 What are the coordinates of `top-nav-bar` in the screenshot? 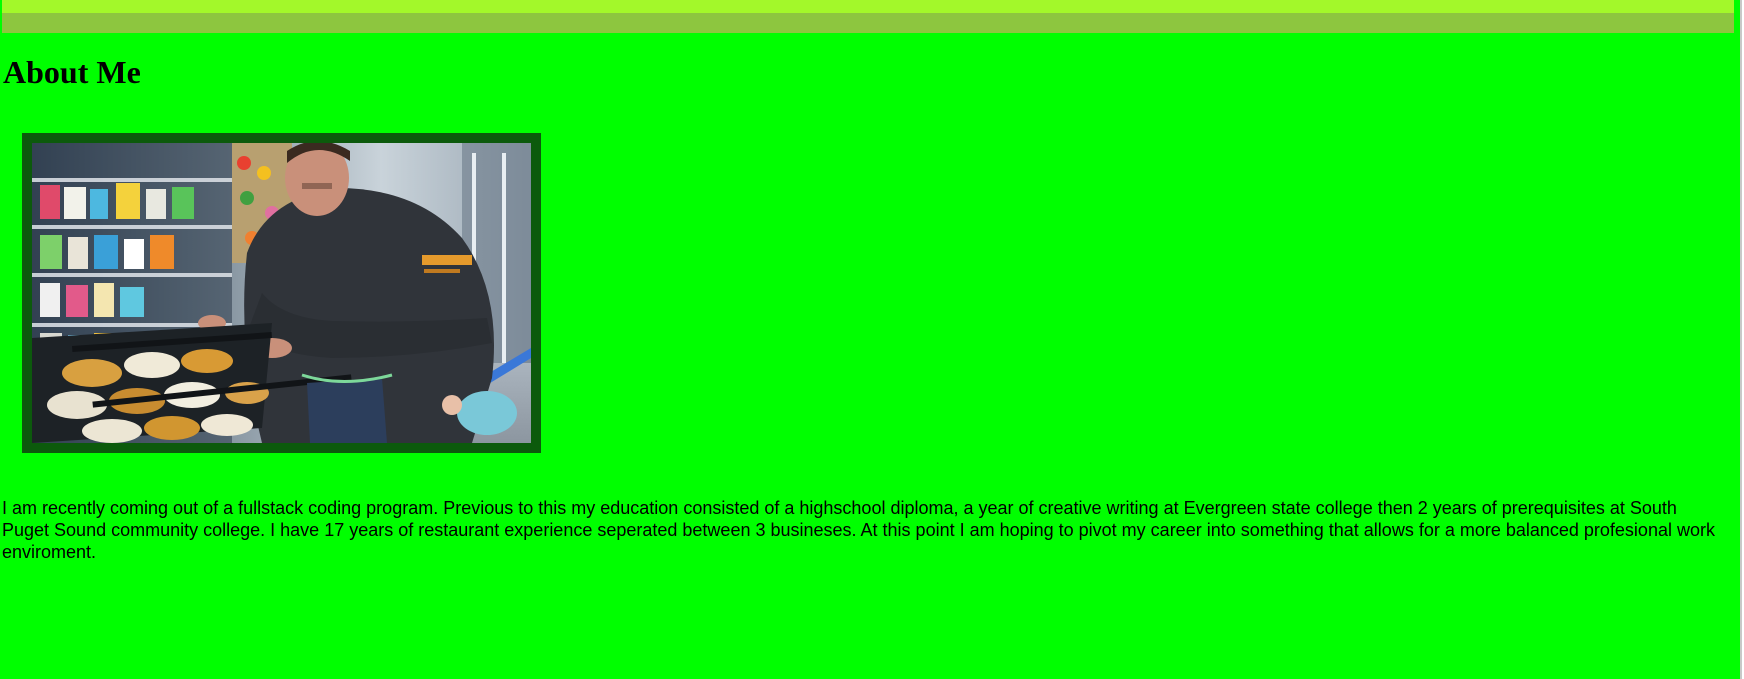 It's located at (868, 16).